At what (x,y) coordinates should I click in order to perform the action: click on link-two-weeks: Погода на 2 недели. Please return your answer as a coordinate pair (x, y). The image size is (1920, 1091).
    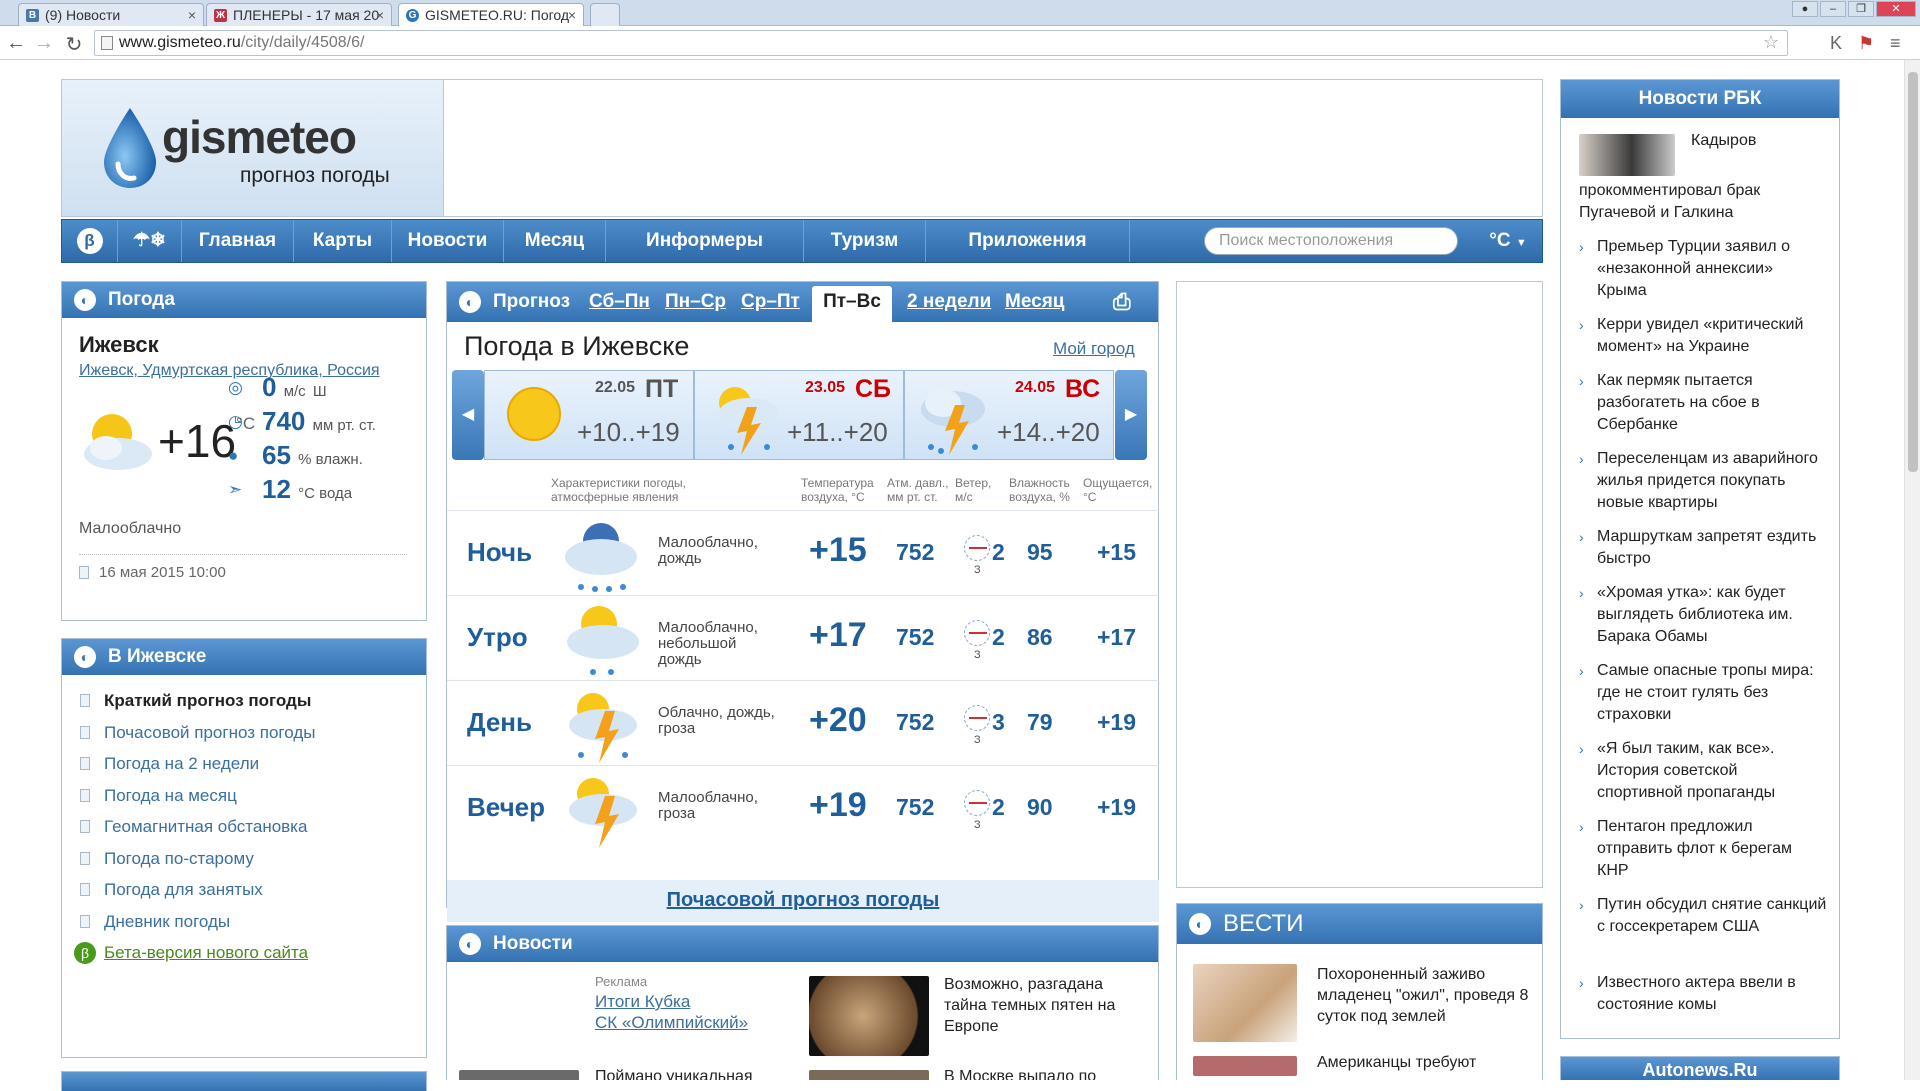
    Looking at the image, I should click on (250, 770).